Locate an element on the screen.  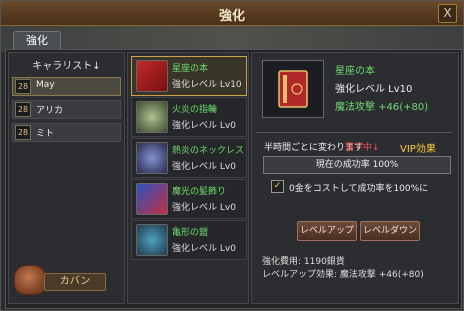
success-rate-bar: 現在の成功率 100% is located at coordinates (357, 165).